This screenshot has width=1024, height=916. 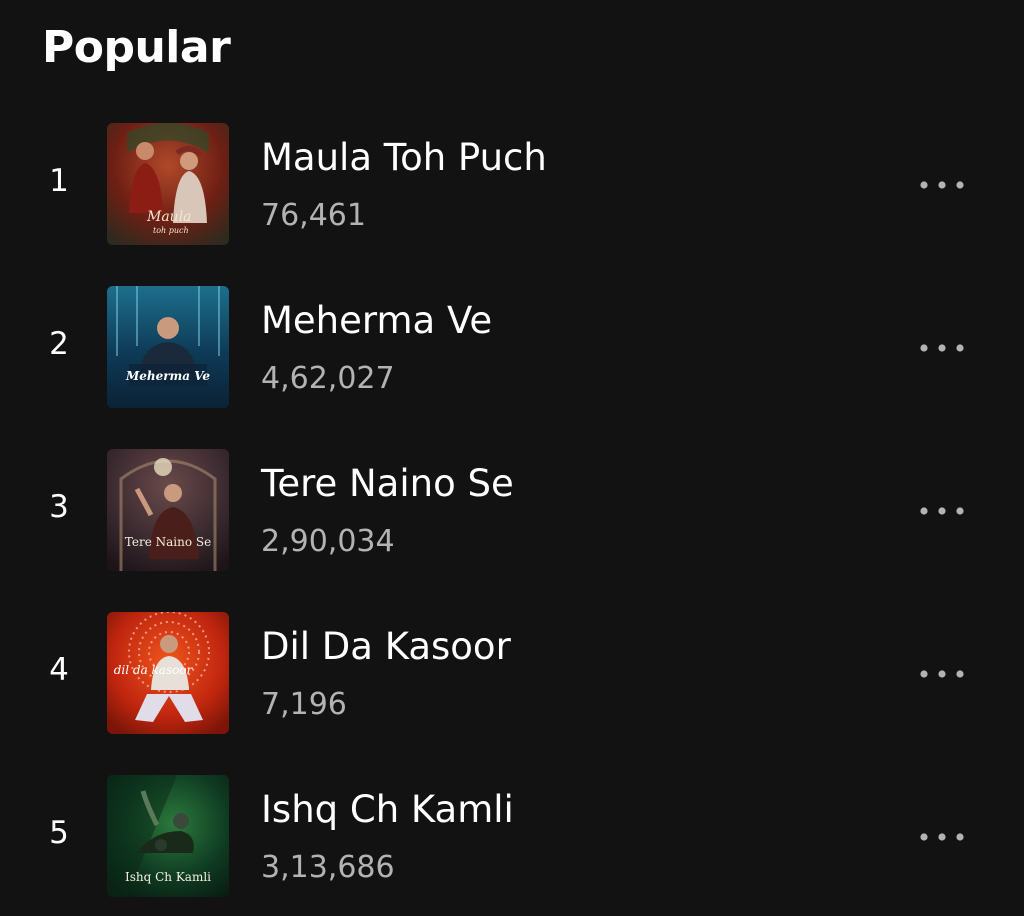 I want to click on album-art-image: dil da kasoor, so click(x=168, y=673).